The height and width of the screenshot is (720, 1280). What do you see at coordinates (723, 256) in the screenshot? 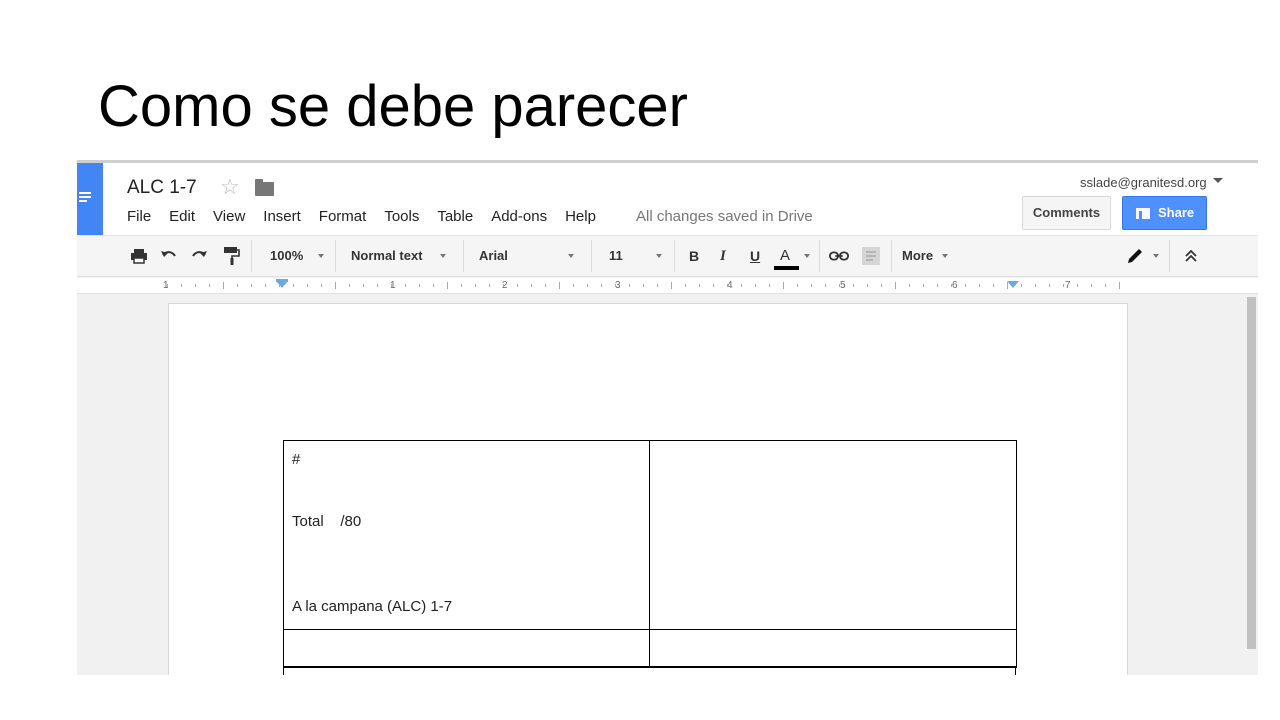
I see `italic-button: I` at bounding box center [723, 256].